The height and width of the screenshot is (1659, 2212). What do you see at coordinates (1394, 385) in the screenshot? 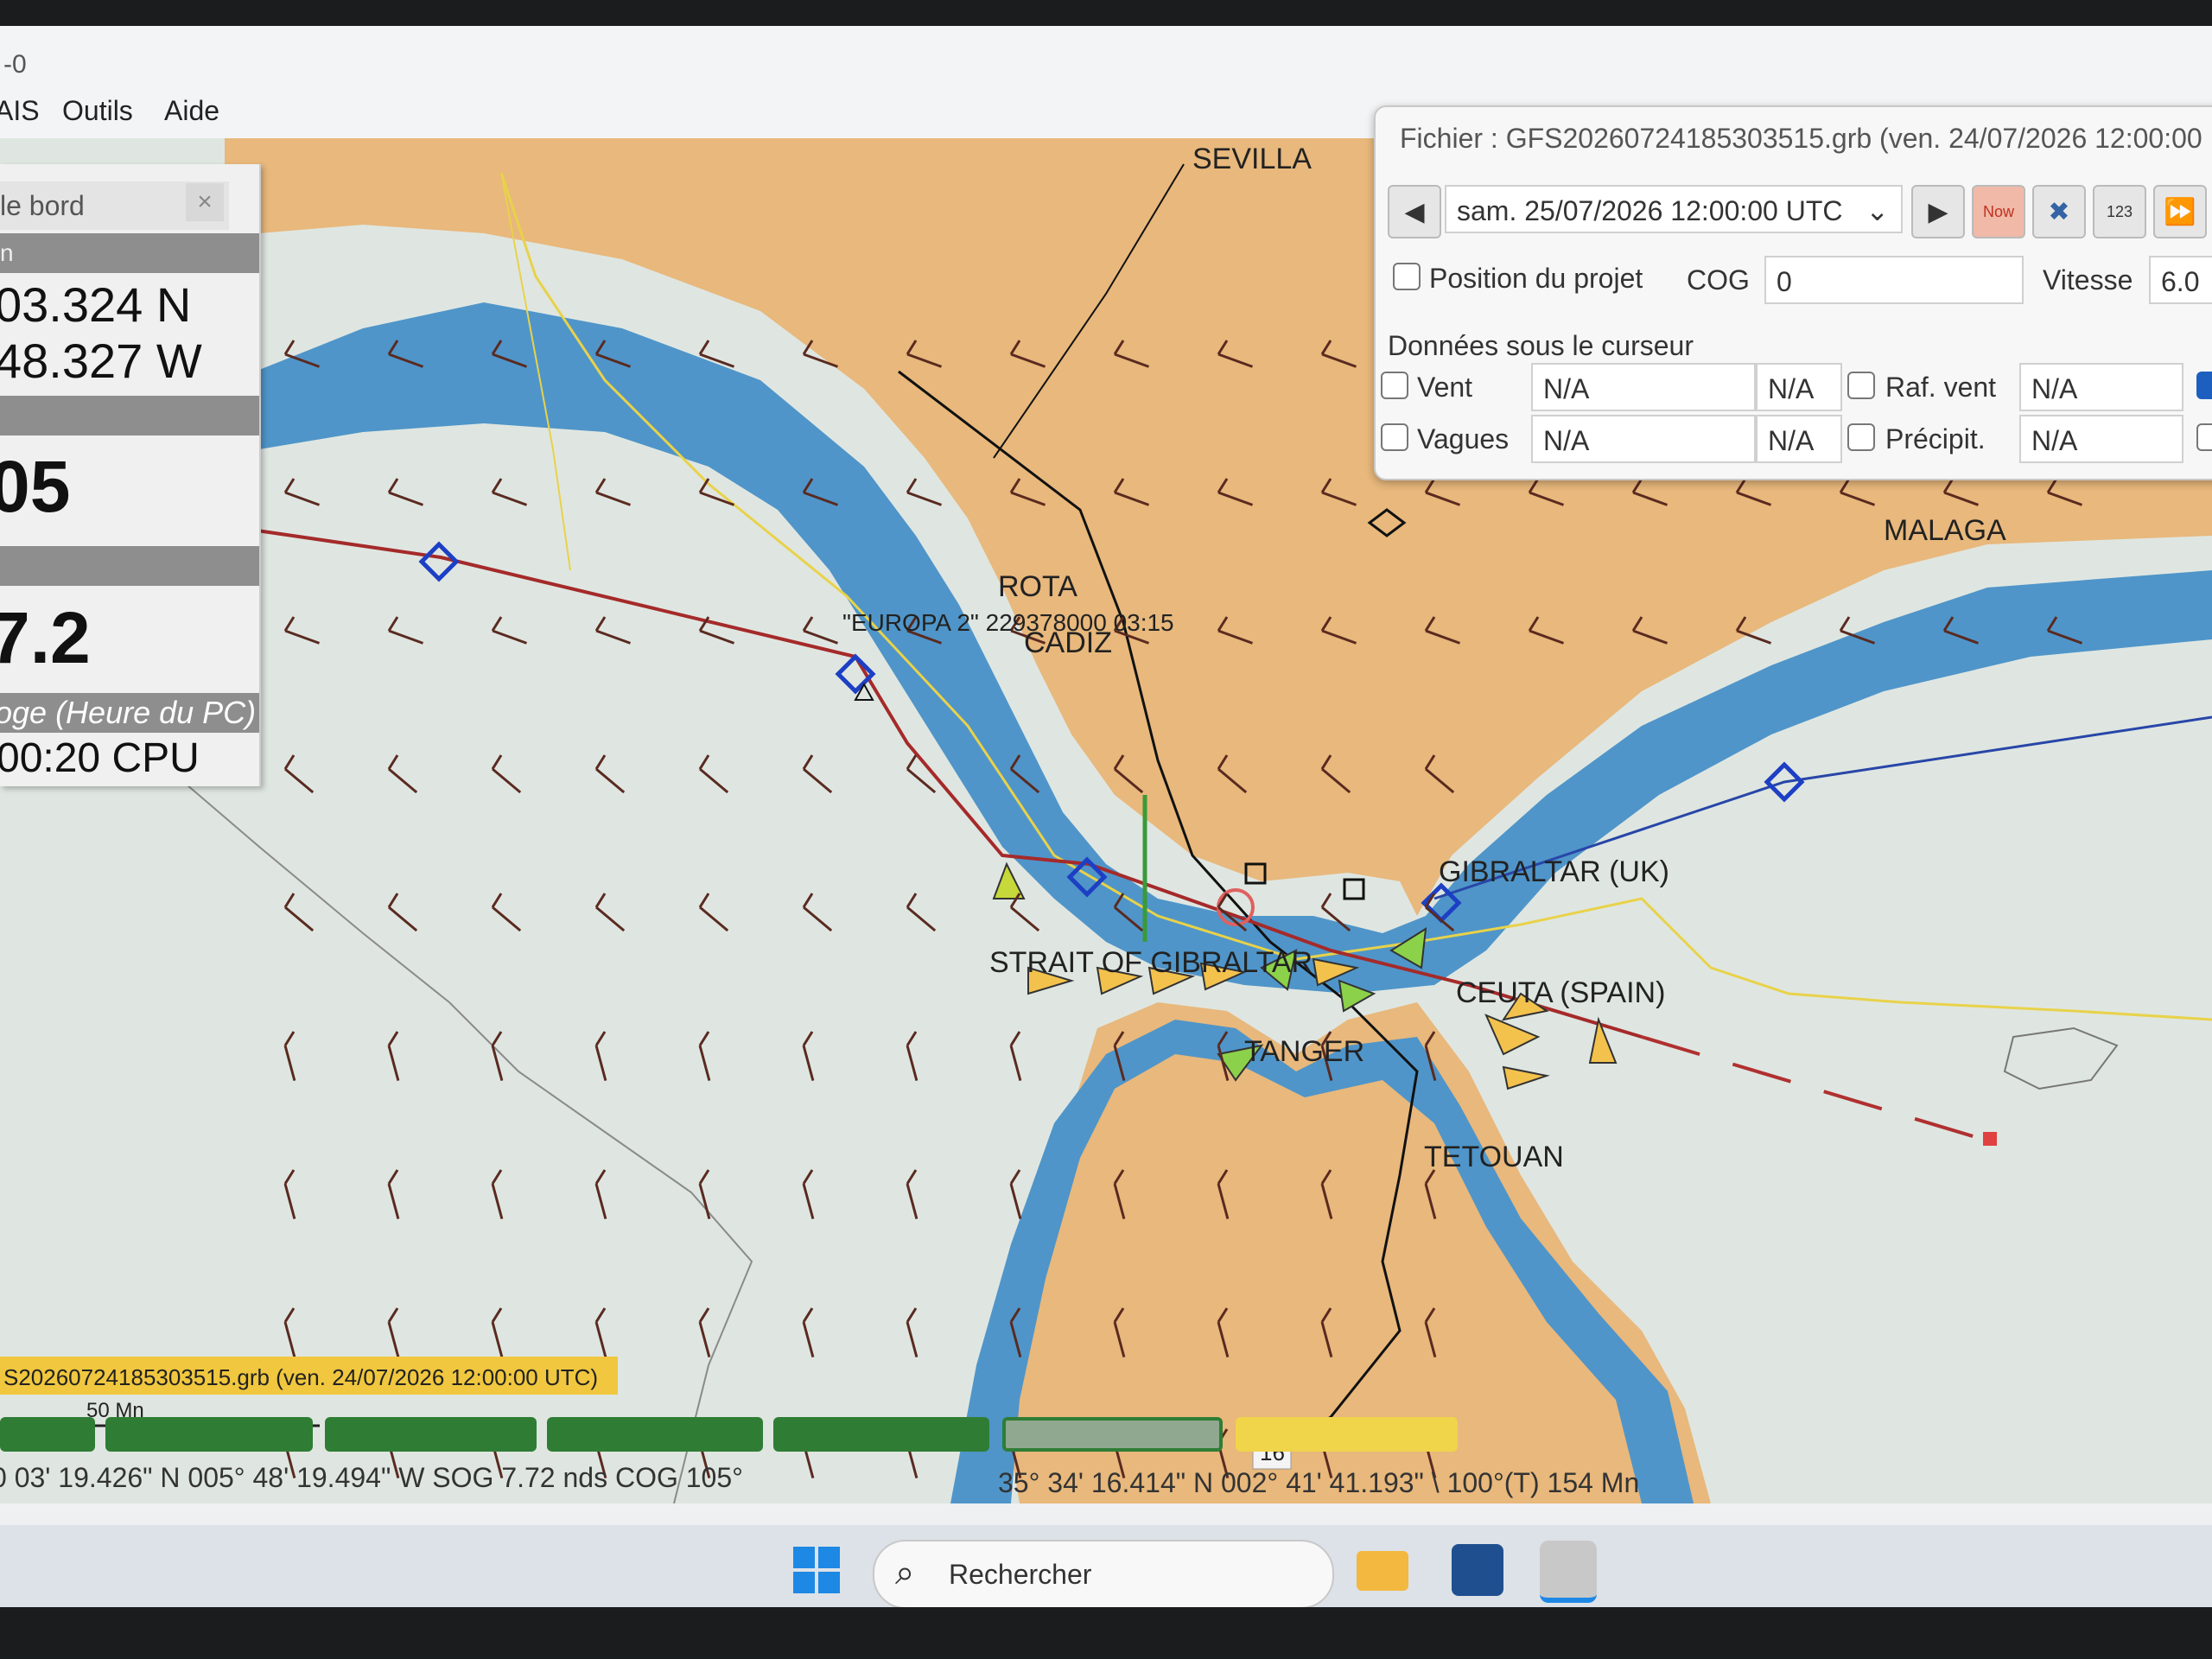
I see `wind-checkbox` at bounding box center [1394, 385].